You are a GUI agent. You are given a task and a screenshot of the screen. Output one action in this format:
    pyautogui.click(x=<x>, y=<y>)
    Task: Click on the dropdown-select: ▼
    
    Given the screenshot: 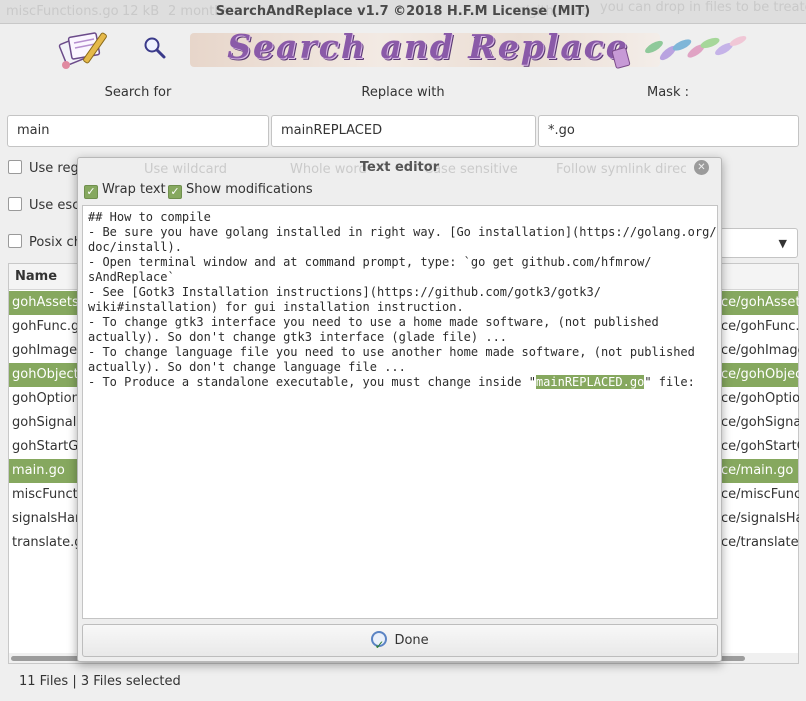 What is the action you would take?
    pyautogui.click(x=759, y=243)
    